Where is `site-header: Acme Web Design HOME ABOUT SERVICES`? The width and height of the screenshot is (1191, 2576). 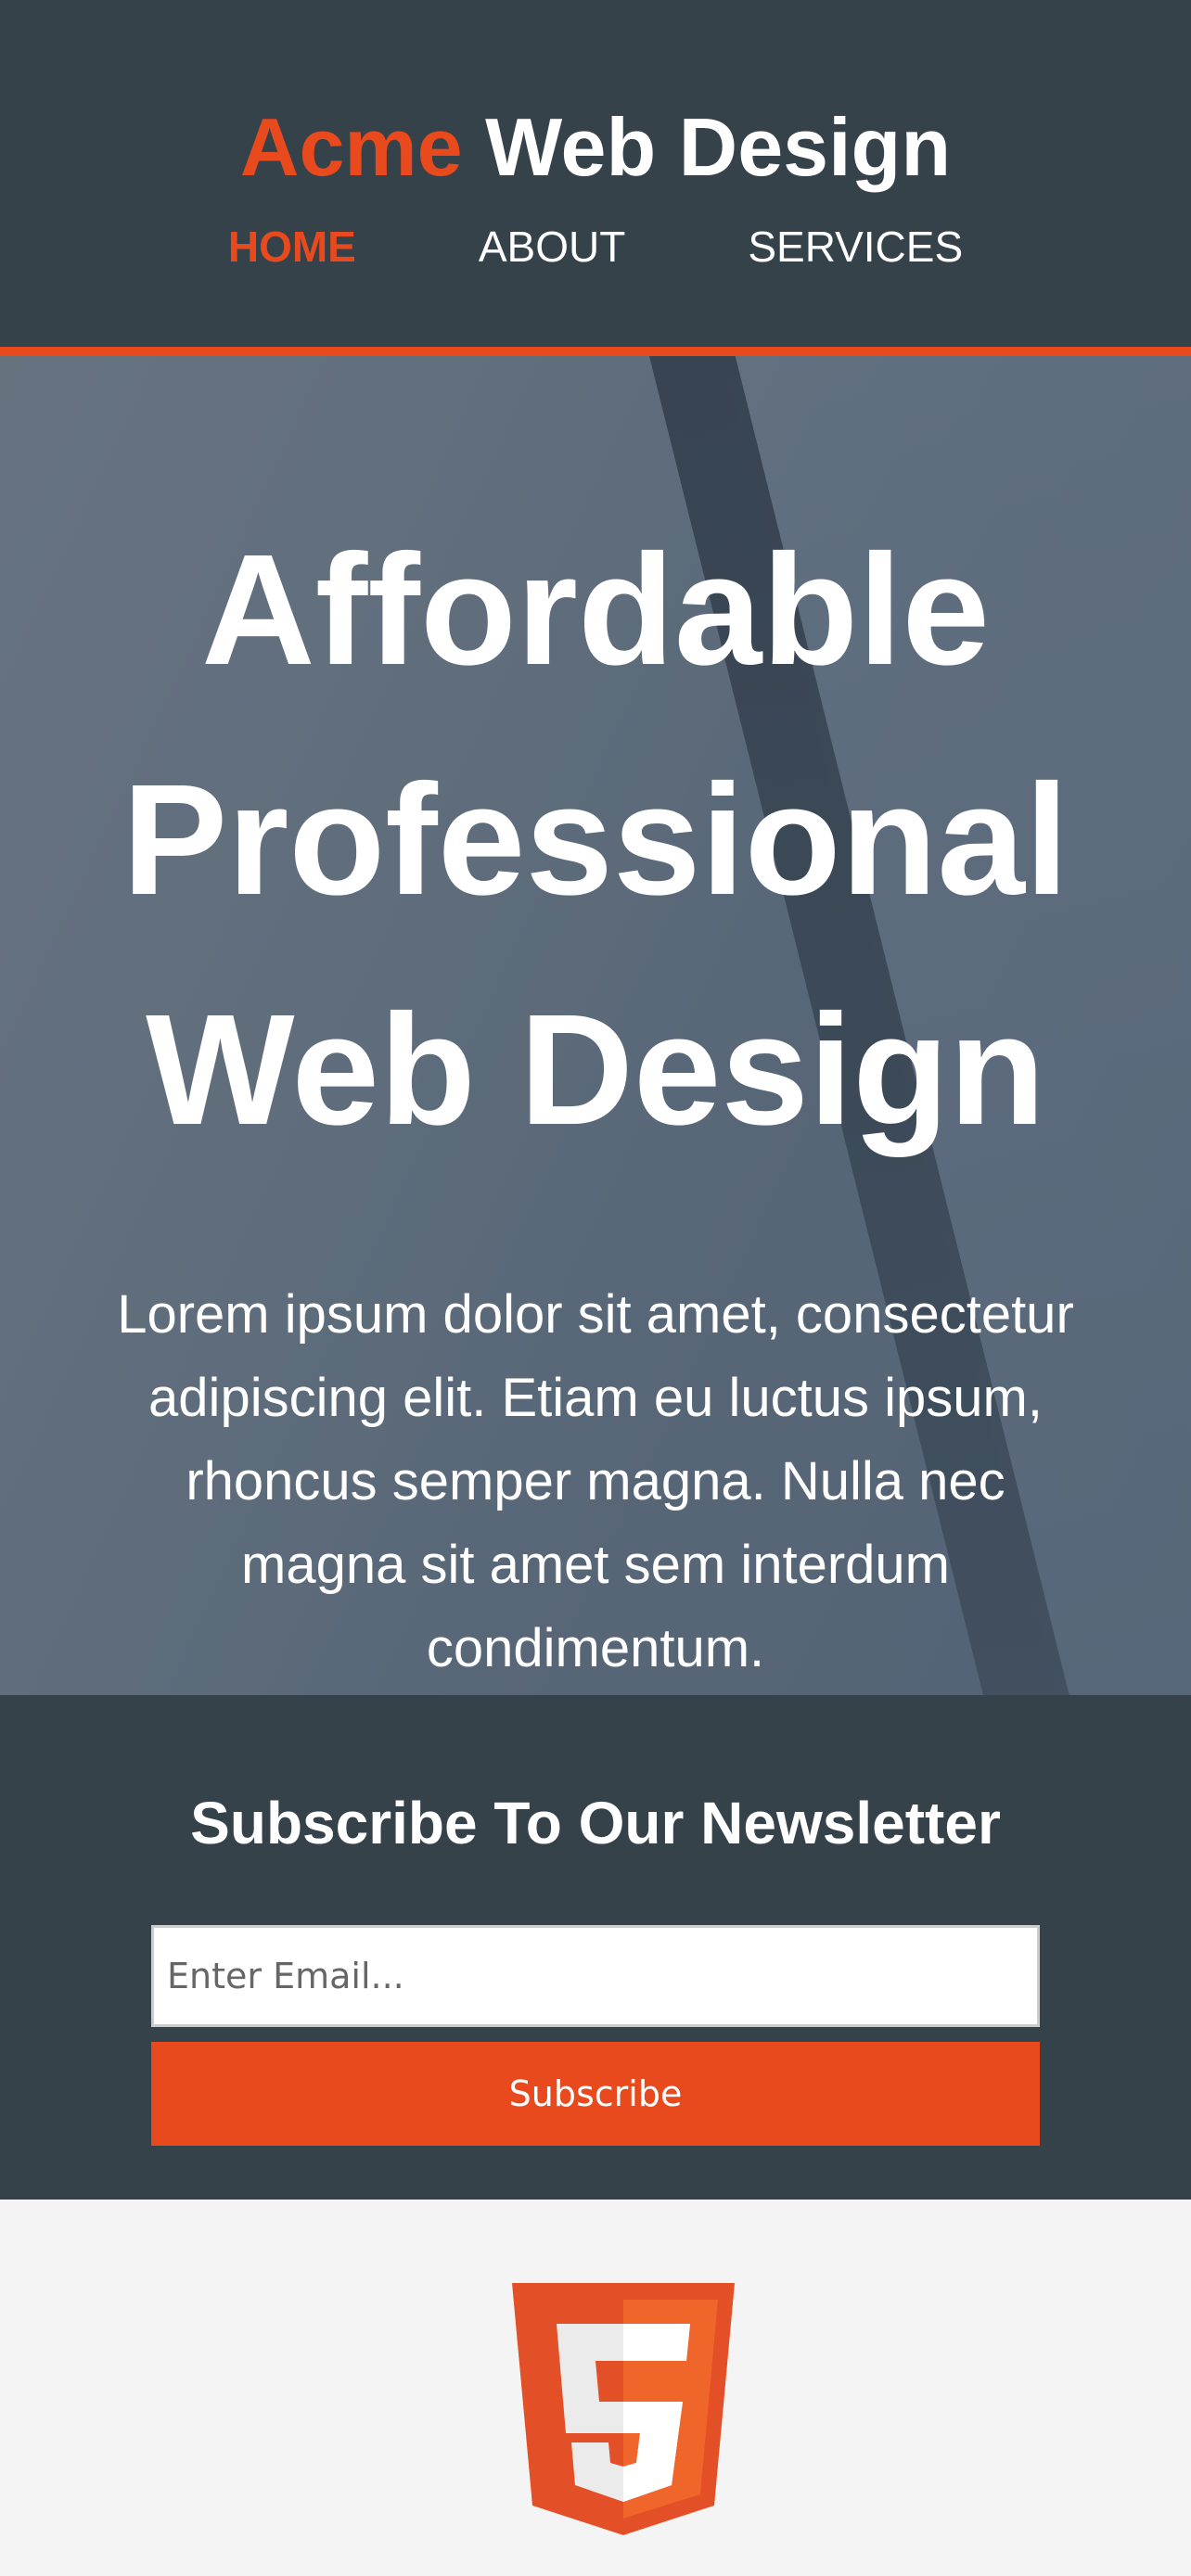
site-header: Acme Web Design HOME ABOUT SERVICES is located at coordinates (595, 178).